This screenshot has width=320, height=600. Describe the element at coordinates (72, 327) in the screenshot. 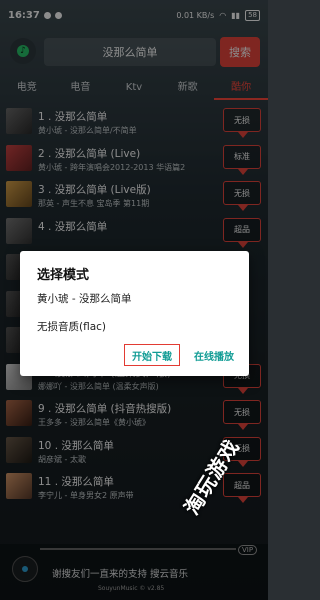

I see `dialog-quality: 无损音质(flac)` at that location.